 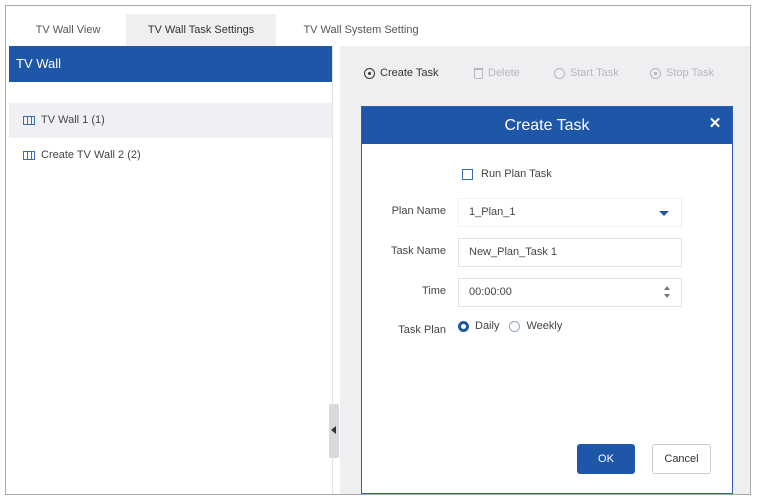 What do you see at coordinates (201, 30) in the screenshot?
I see `tab-tv-wall-task-settings: TV Wall Task Settings` at bounding box center [201, 30].